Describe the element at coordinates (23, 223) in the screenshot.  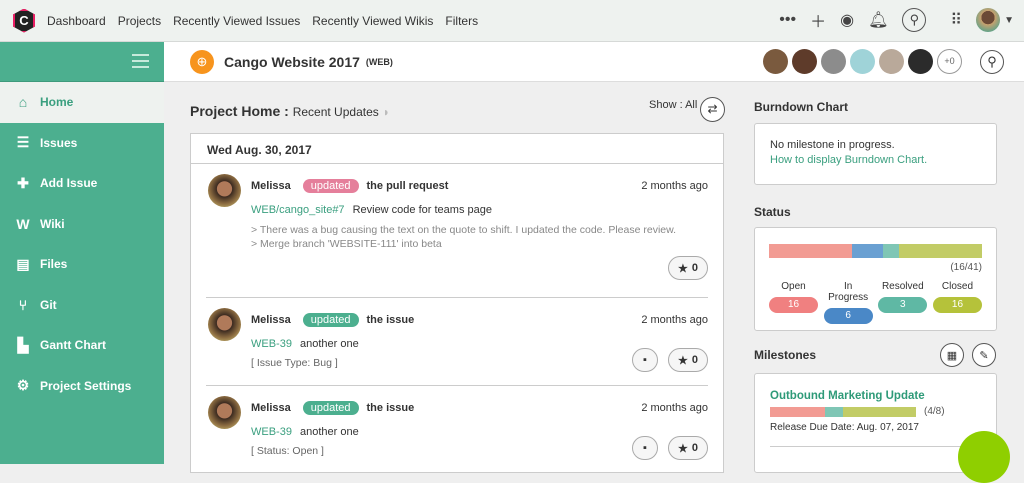
I see `wiki-icon: W` at that location.